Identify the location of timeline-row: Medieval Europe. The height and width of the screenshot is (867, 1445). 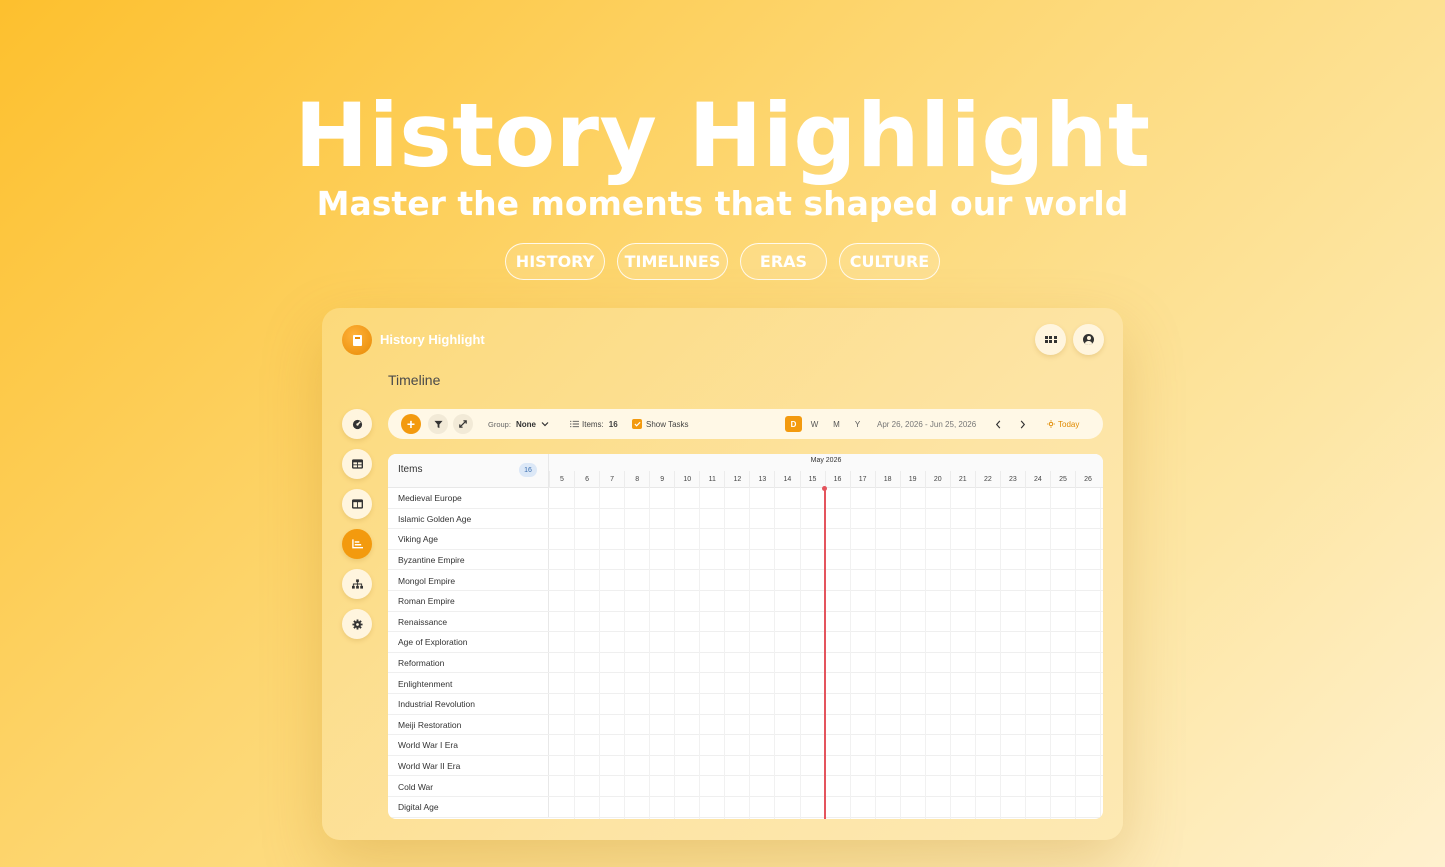
(745, 498).